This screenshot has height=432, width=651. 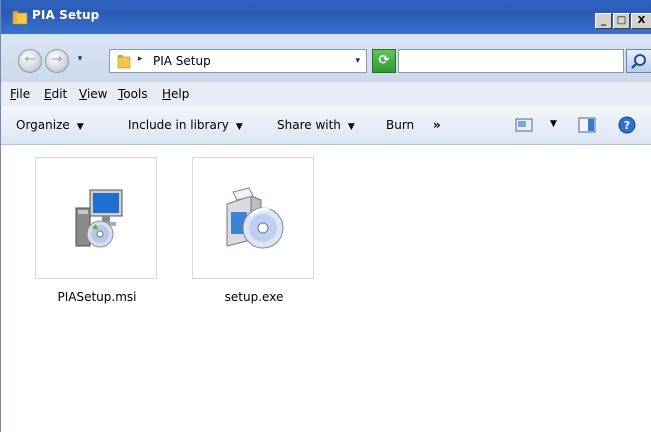 I want to click on recent-pages-button: ▾, so click(x=80, y=61).